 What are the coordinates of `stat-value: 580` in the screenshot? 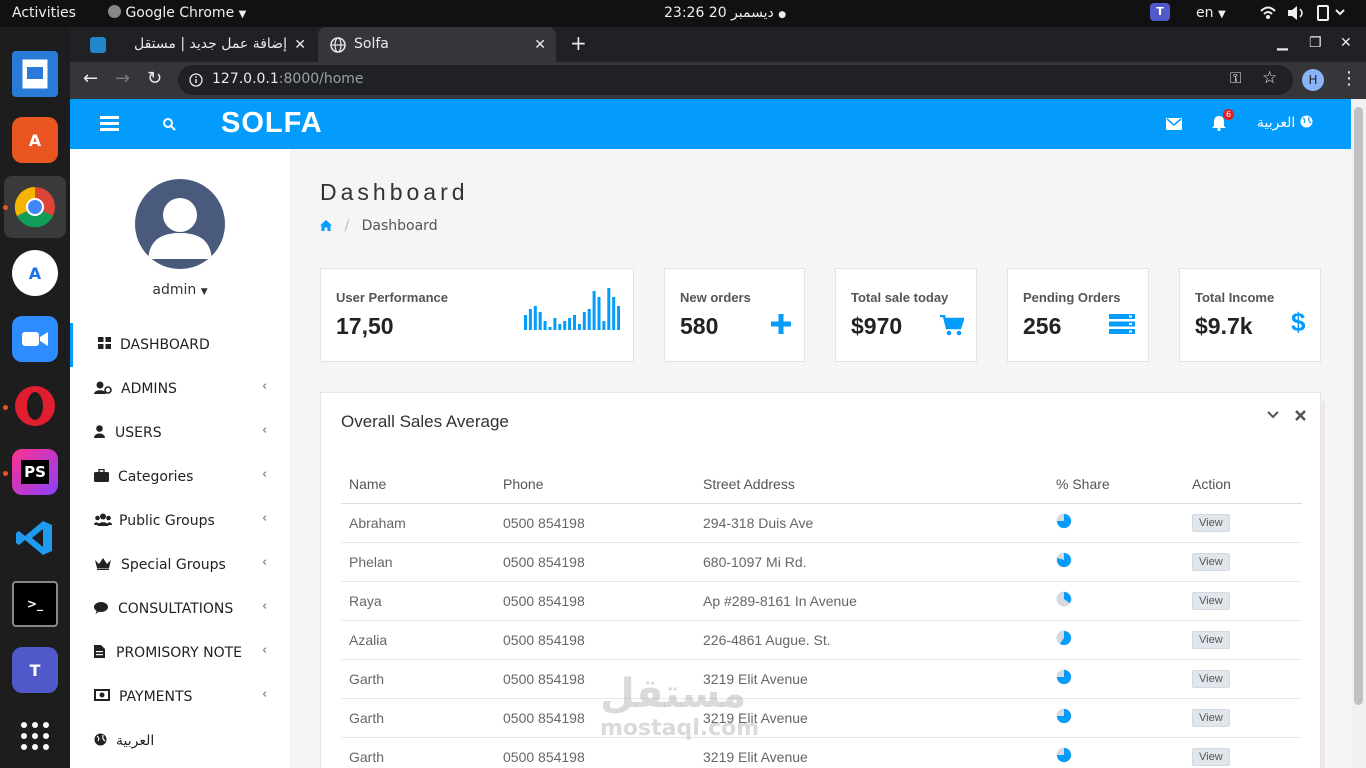 It's located at (699, 326).